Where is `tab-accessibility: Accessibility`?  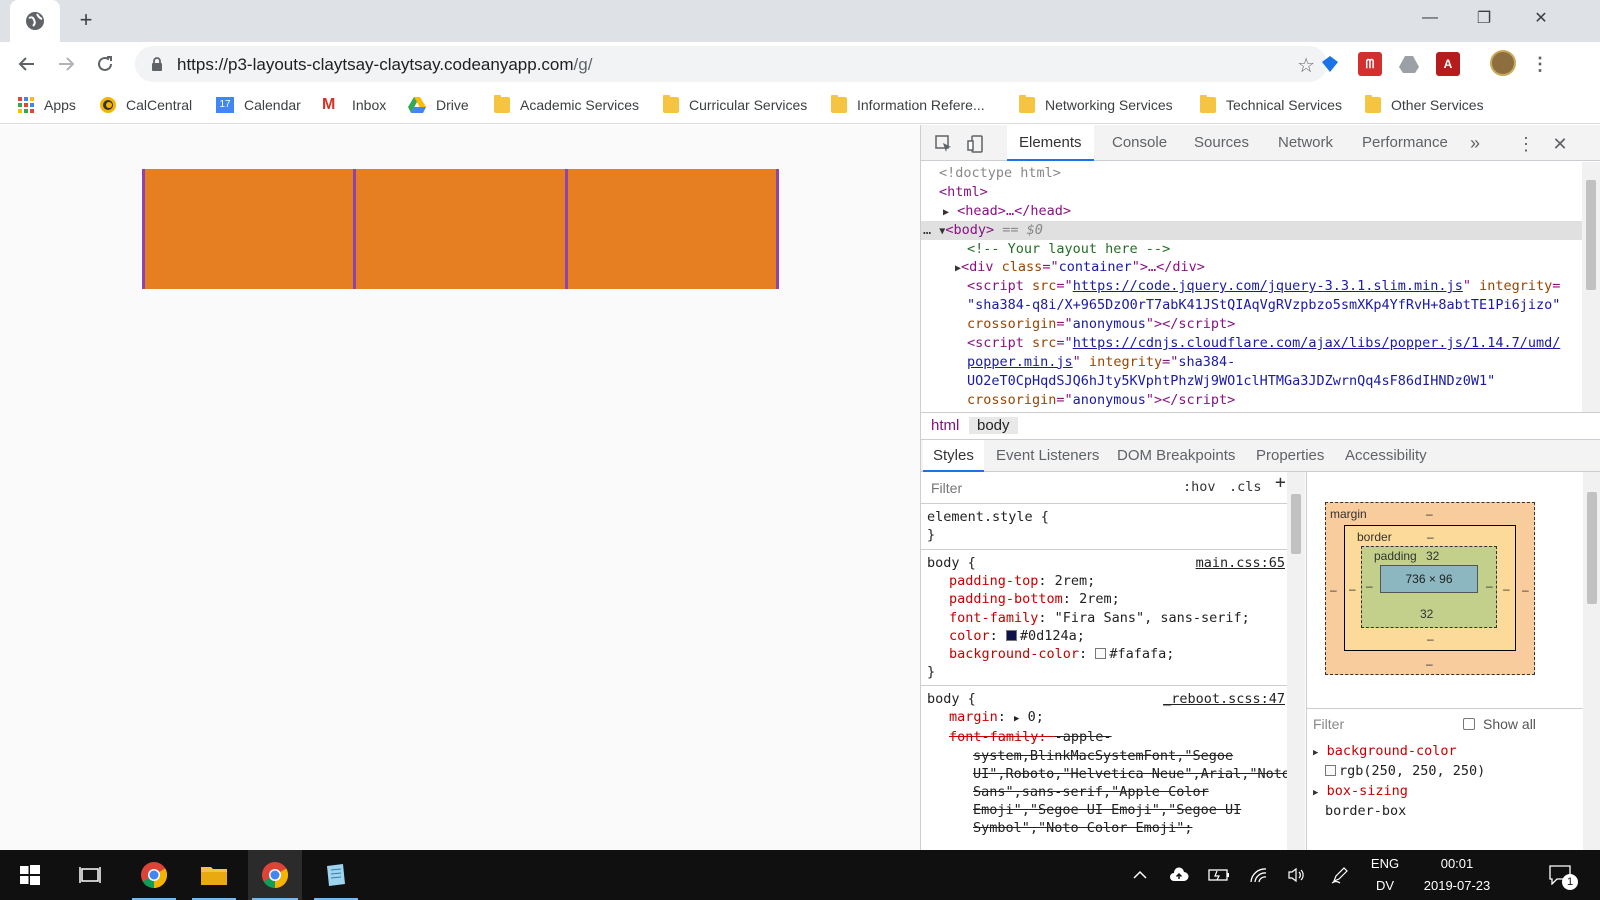 tab-accessibility: Accessibility is located at coordinates (1386, 456).